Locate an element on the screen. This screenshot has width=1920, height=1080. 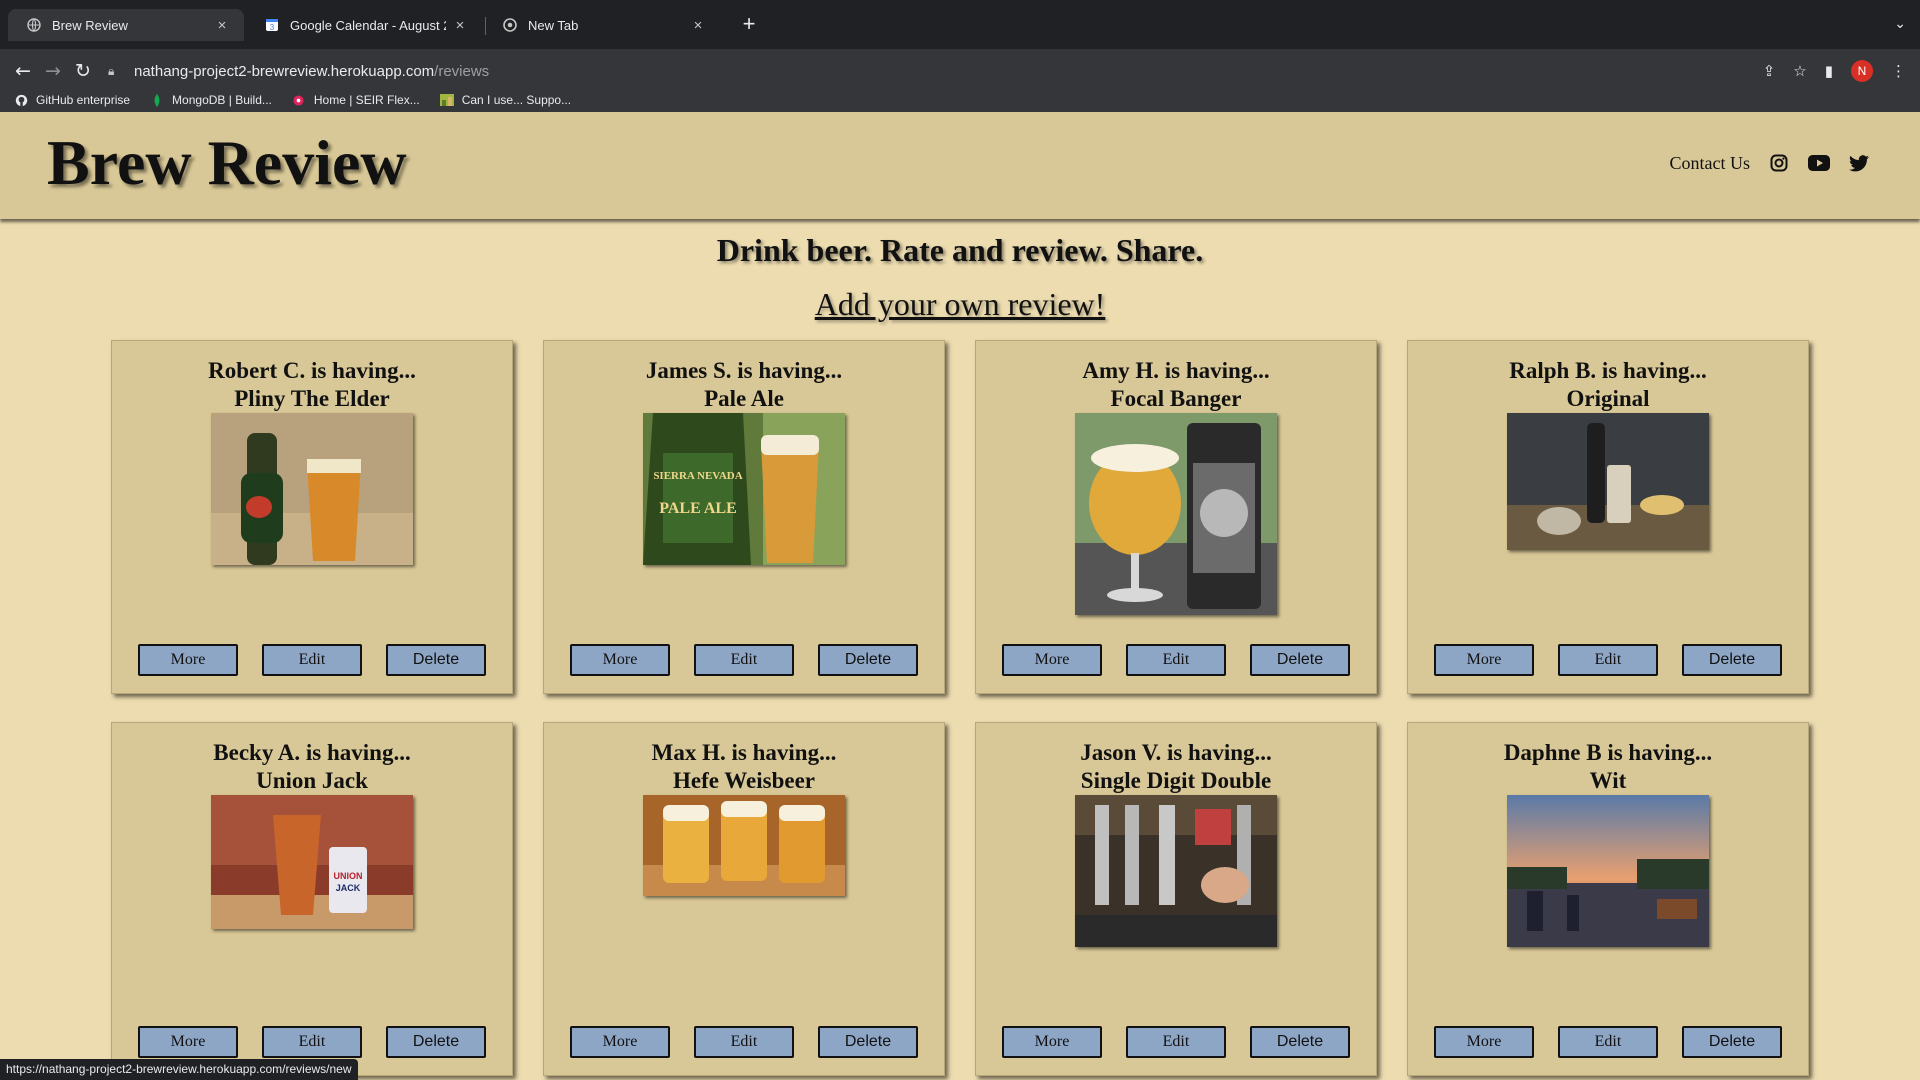
youtube-icon is located at coordinates (1819, 163).